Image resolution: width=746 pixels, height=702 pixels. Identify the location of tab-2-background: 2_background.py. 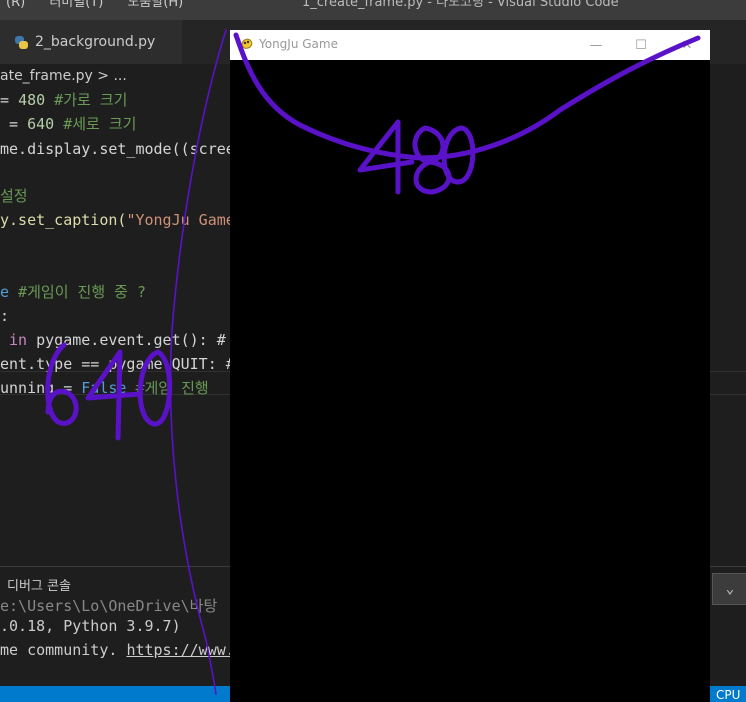
(91, 42).